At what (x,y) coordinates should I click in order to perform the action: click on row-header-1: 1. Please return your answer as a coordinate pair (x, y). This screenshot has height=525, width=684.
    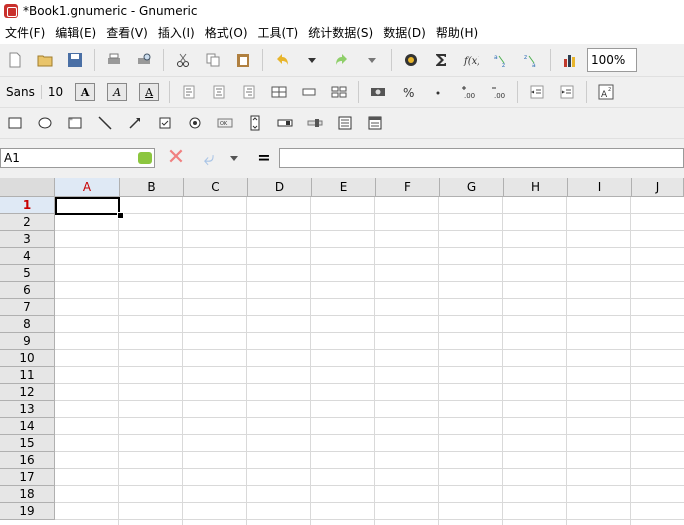
    Looking at the image, I should click on (27, 205).